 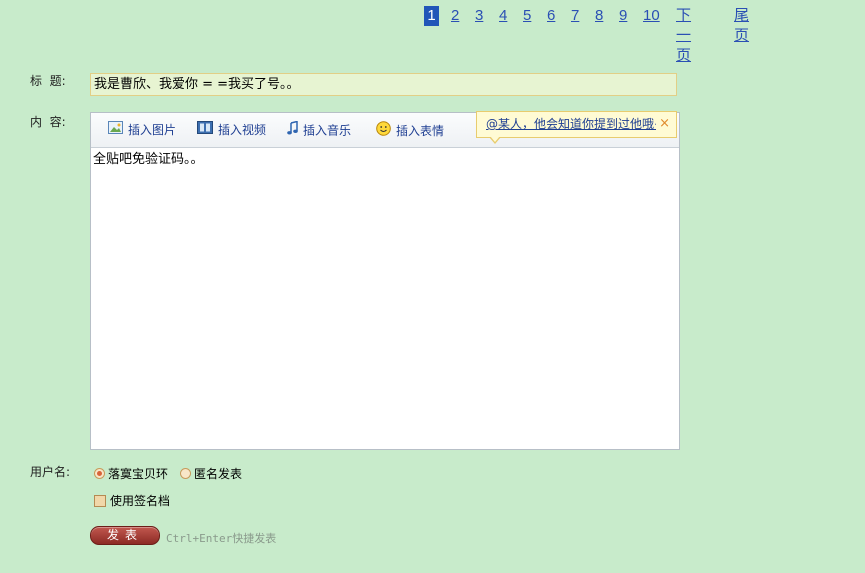 I want to click on page-link-3: 3, so click(x=479, y=16).